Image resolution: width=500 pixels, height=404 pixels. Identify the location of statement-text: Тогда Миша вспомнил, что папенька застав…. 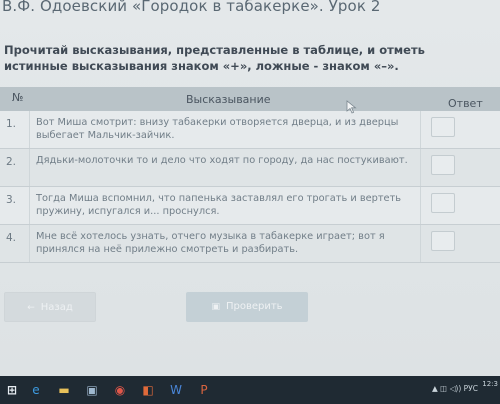
(219, 205).